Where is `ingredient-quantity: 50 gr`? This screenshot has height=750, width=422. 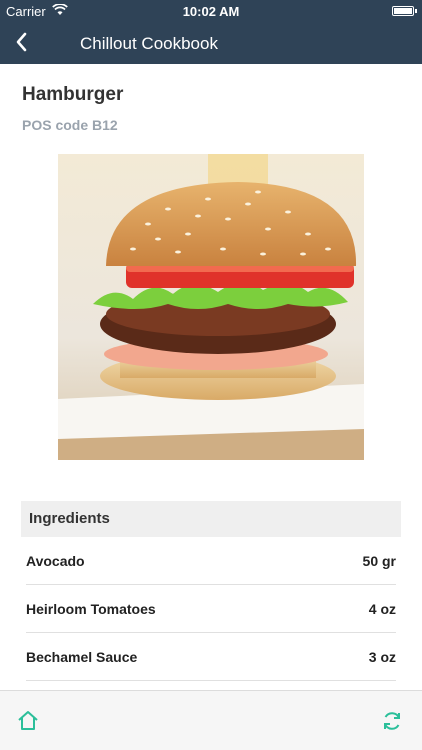 ingredient-quantity: 50 gr is located at coordinates (379, 561).